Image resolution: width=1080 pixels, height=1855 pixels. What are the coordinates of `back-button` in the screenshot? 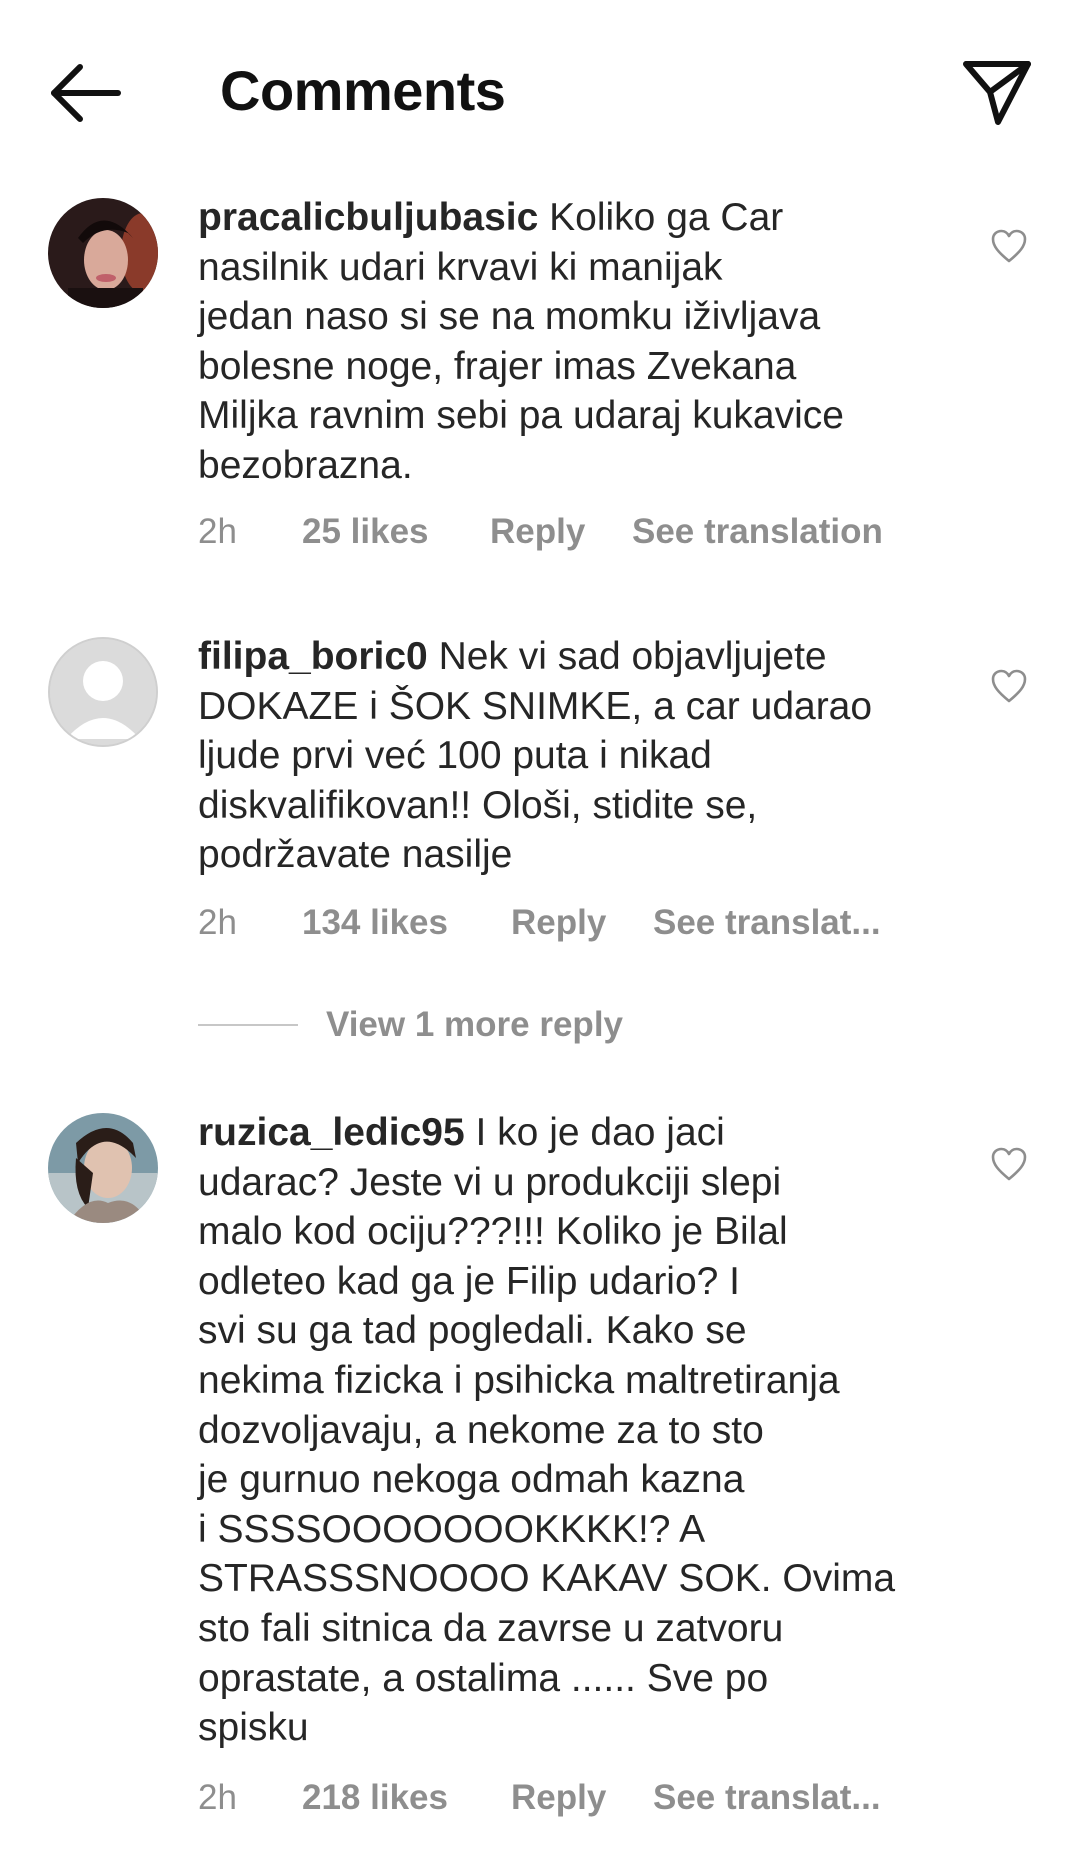 It's located at (86, 93).